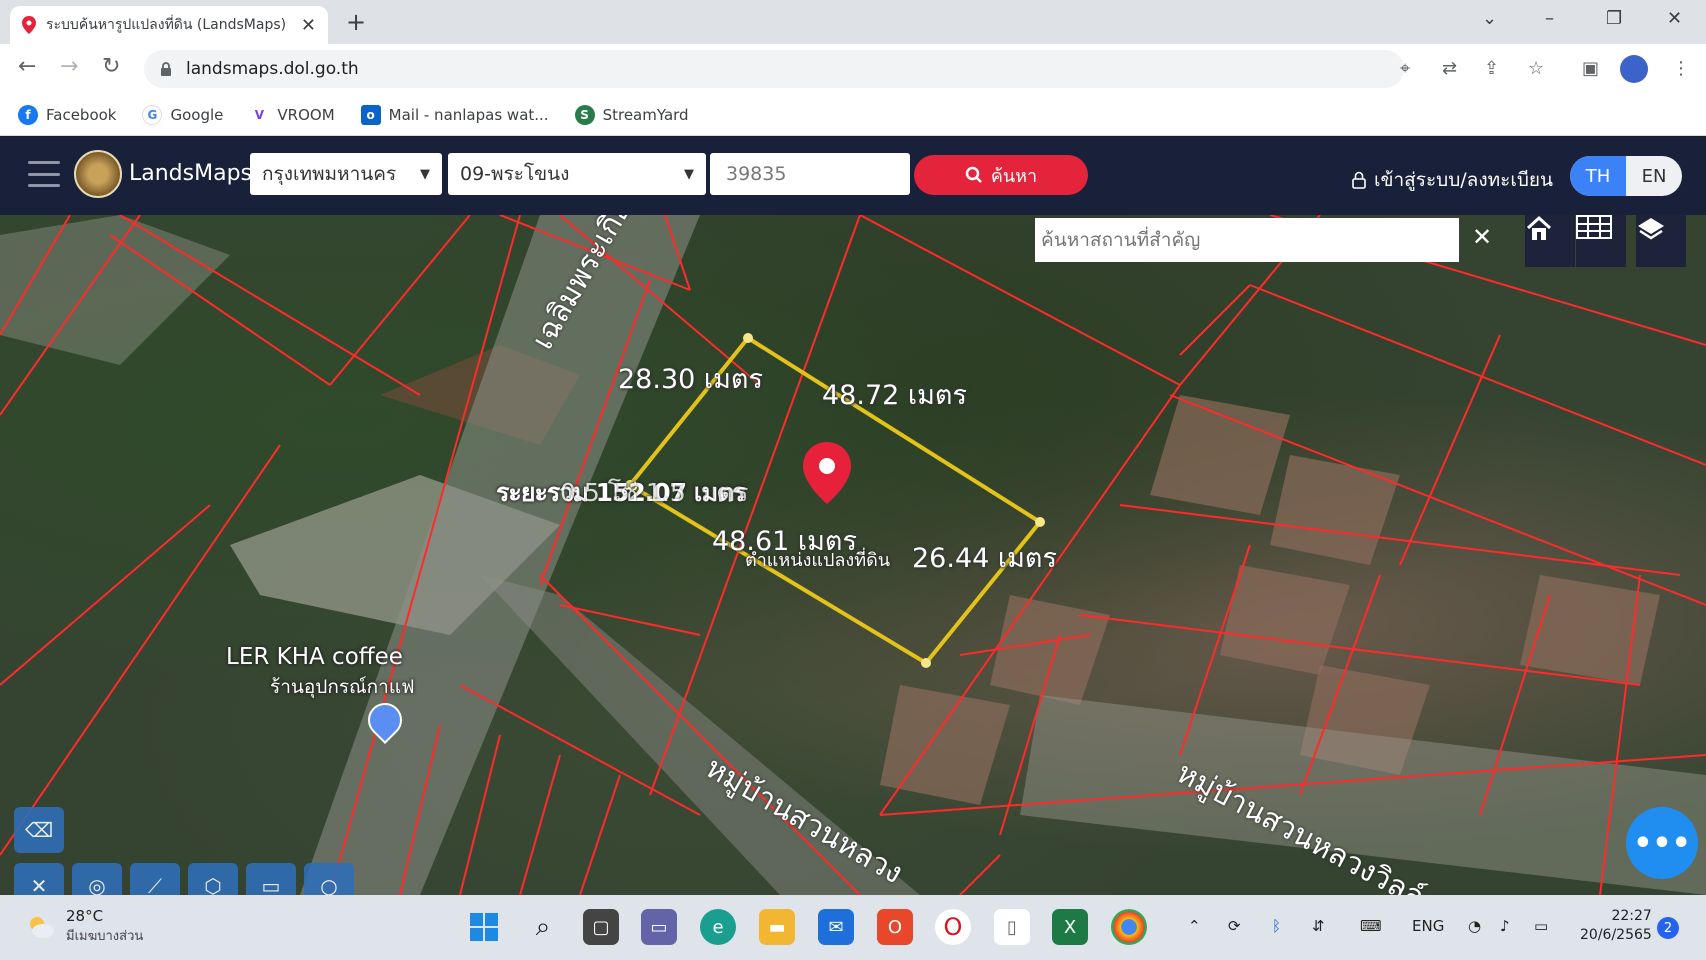 Image resolution: width=1706 pixels, height=960 pixels. Describe the element at coordinates (645, 114) in the screenshot. I see `bookmark-label: StreamYard` at that location.